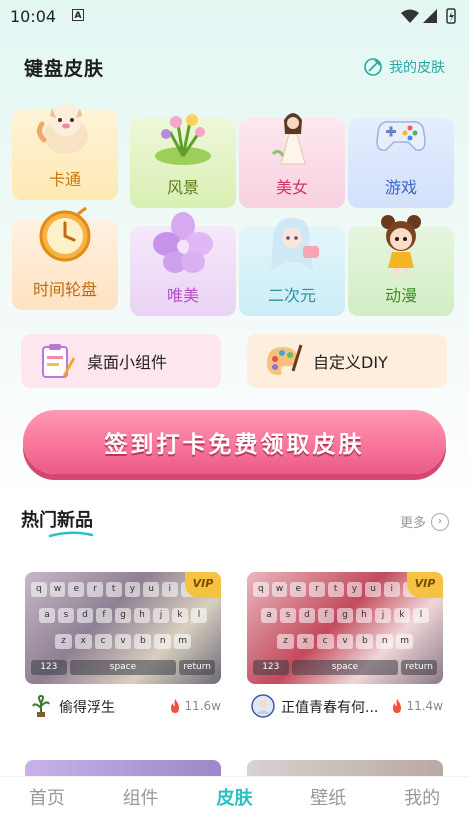 Image resolution: width=469 pixels, height=834 pixels. I want to click on category-label: 二次元, so click(291, 295).